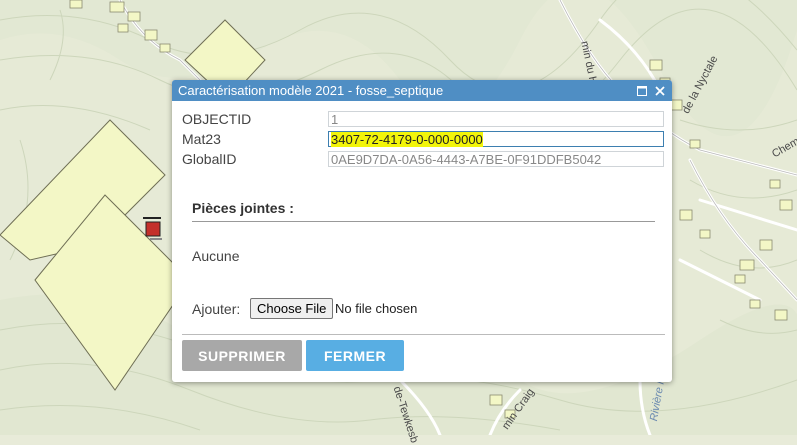 The height and width of the screenshot is (445, 797). Describe the element at coordinates (407, 139) in the screenshot. I see `mat23-value: 3407-72-4179-0-000-0000` at that location.